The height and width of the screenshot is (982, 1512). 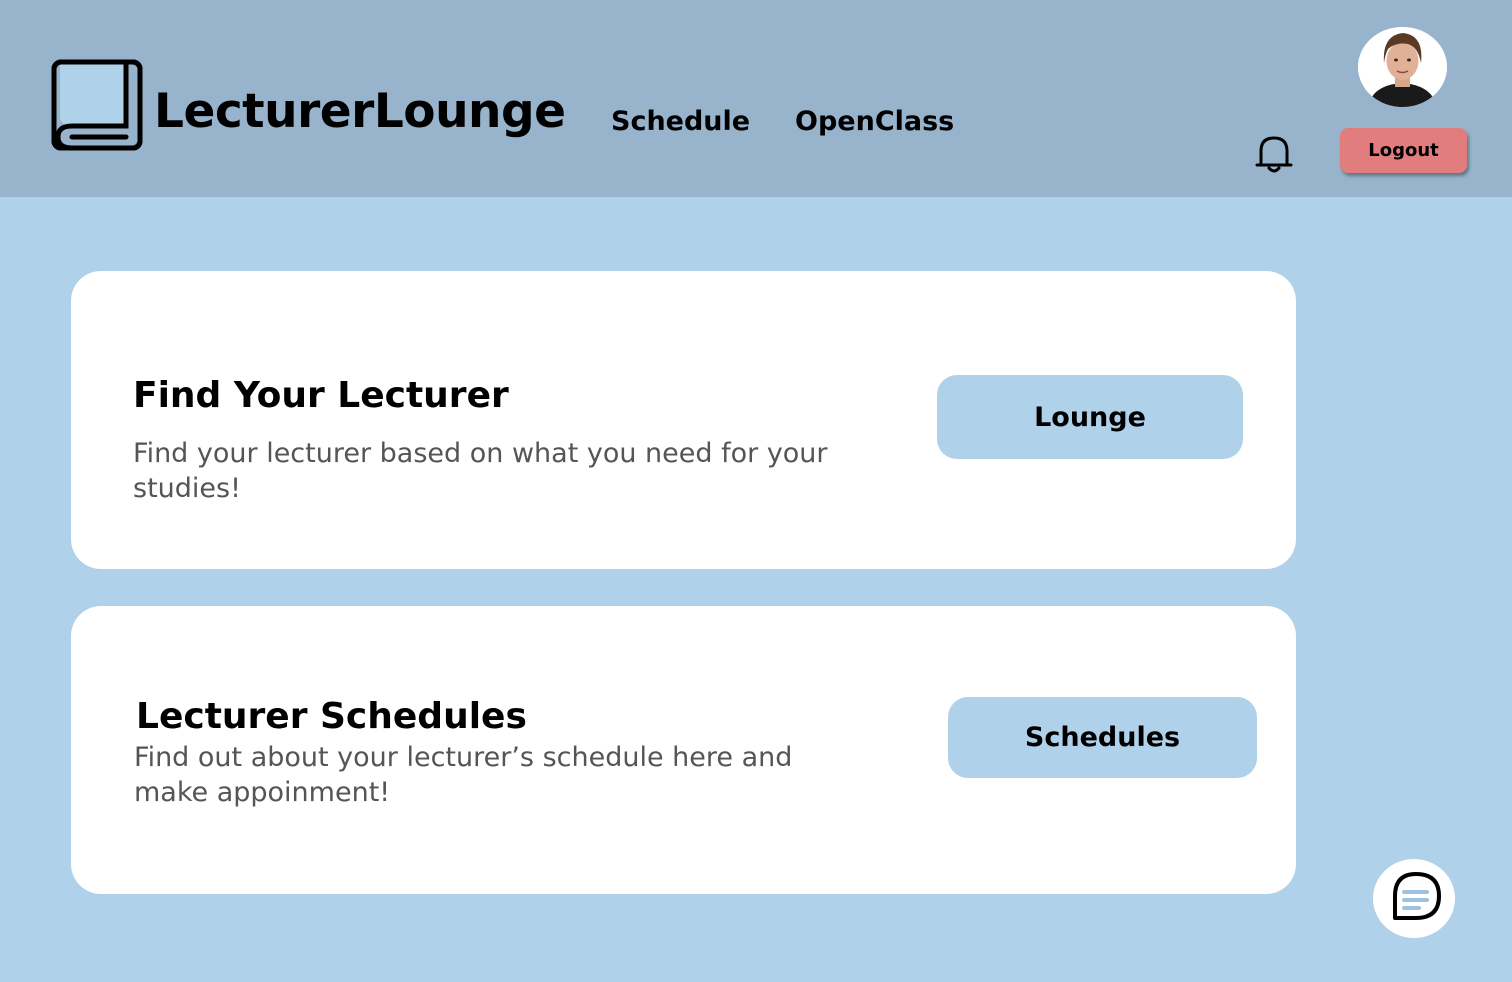 I want to click on nav-schedule: Schedule, so click(x=680, y=121).